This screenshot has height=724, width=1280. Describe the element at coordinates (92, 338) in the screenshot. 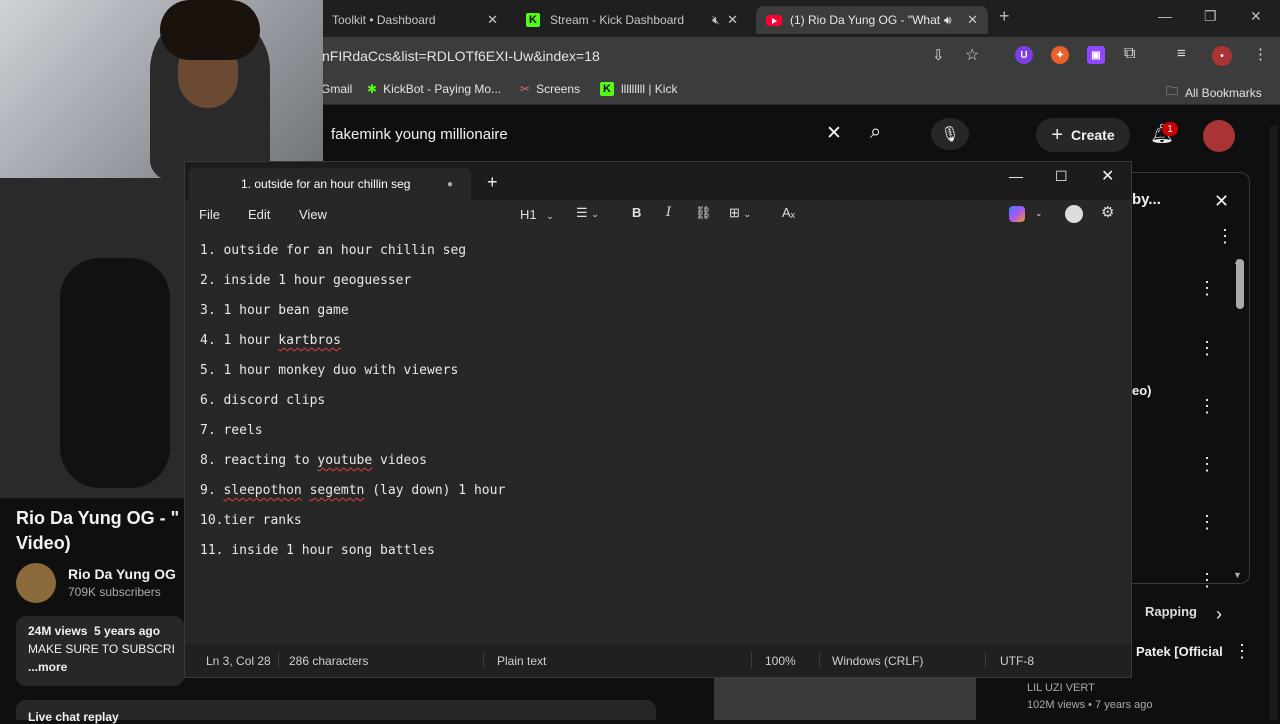

I see `video-player` at that location.